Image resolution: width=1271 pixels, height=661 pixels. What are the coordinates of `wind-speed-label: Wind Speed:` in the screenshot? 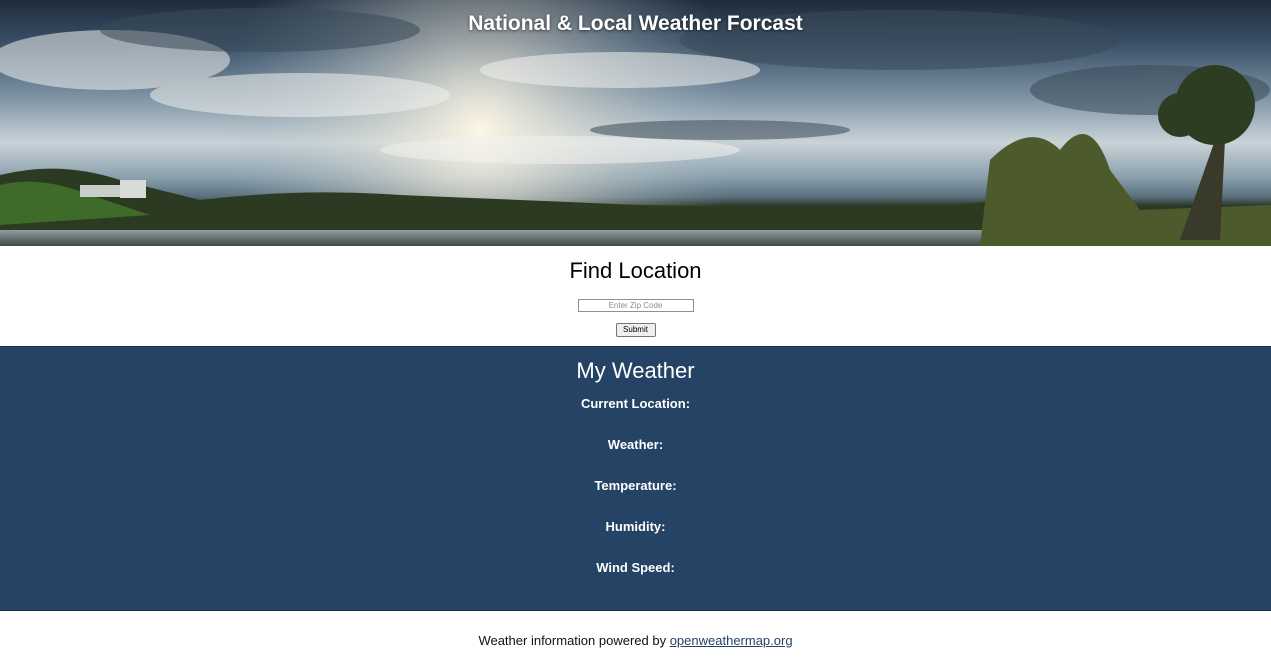 It's located at (635, 567).